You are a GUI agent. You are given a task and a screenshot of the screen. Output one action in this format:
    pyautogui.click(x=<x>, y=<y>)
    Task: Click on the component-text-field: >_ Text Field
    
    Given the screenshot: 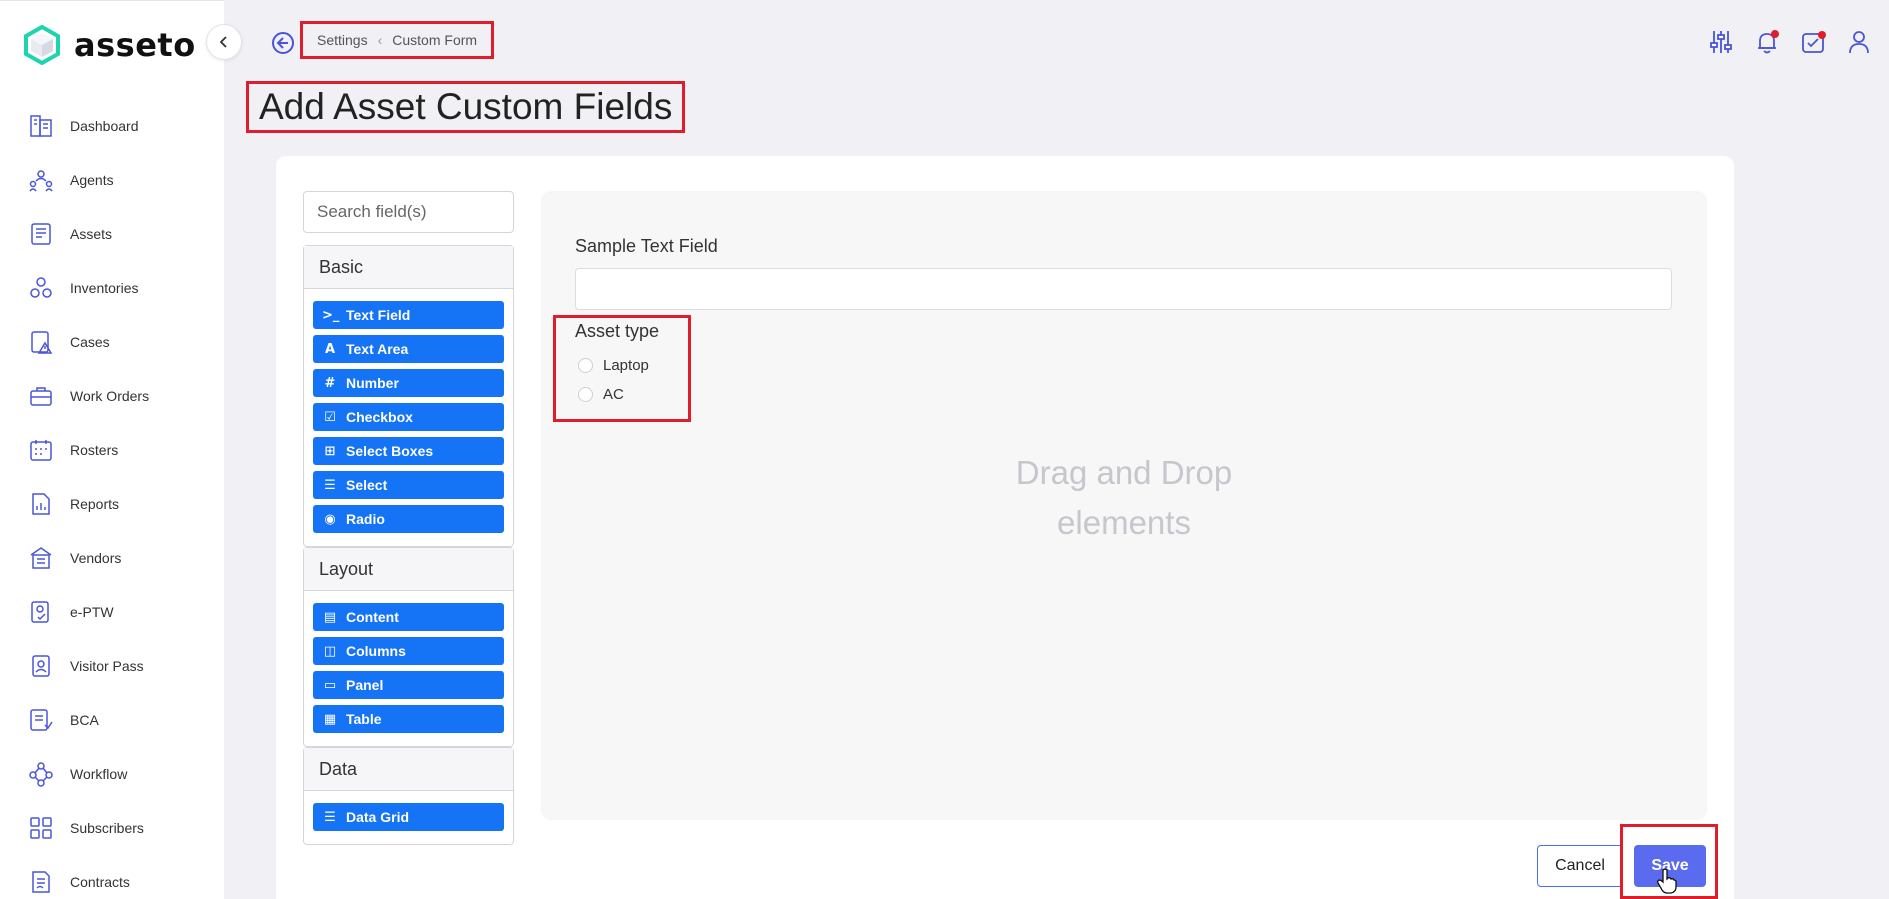 What is the action you would take?
    pyautogui.click(x=408, y=315)
    